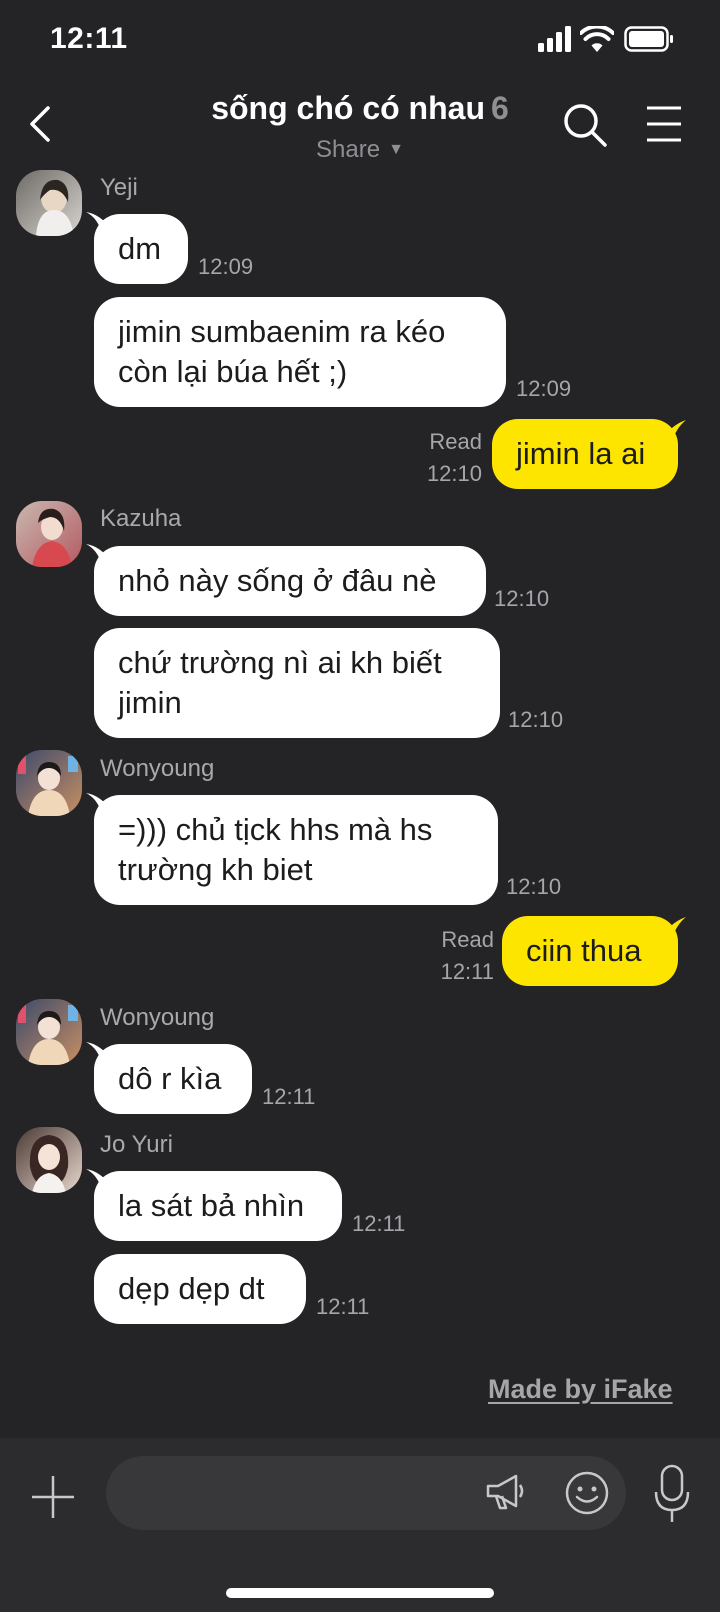 The image size is (720, 1612). I want to click on chat-title: sống chó có nhau 6, so click(360, 108).